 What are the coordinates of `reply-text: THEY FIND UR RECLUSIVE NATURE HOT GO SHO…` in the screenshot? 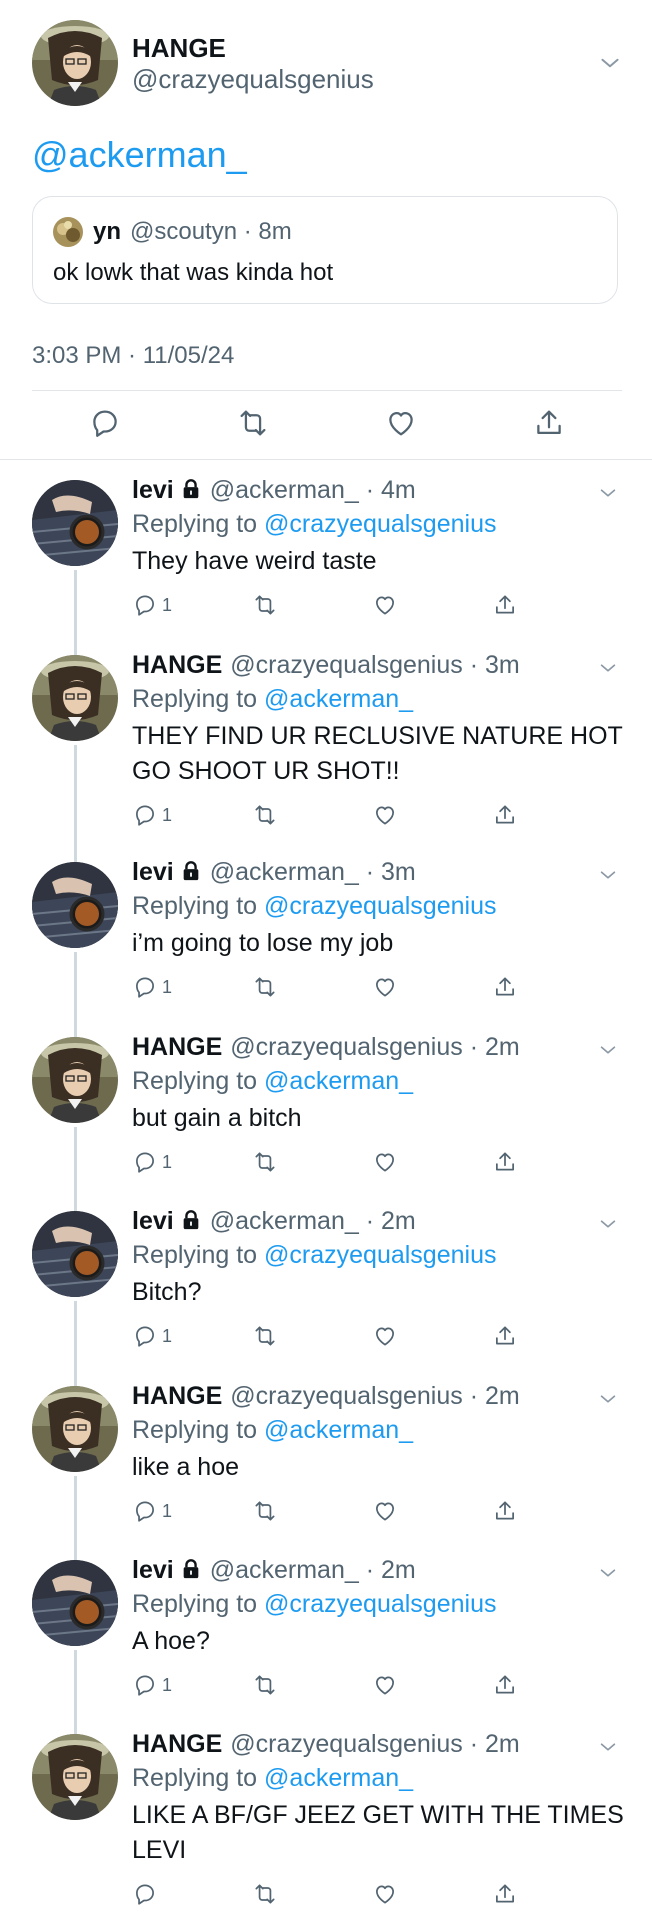 It's located at (377, 753).